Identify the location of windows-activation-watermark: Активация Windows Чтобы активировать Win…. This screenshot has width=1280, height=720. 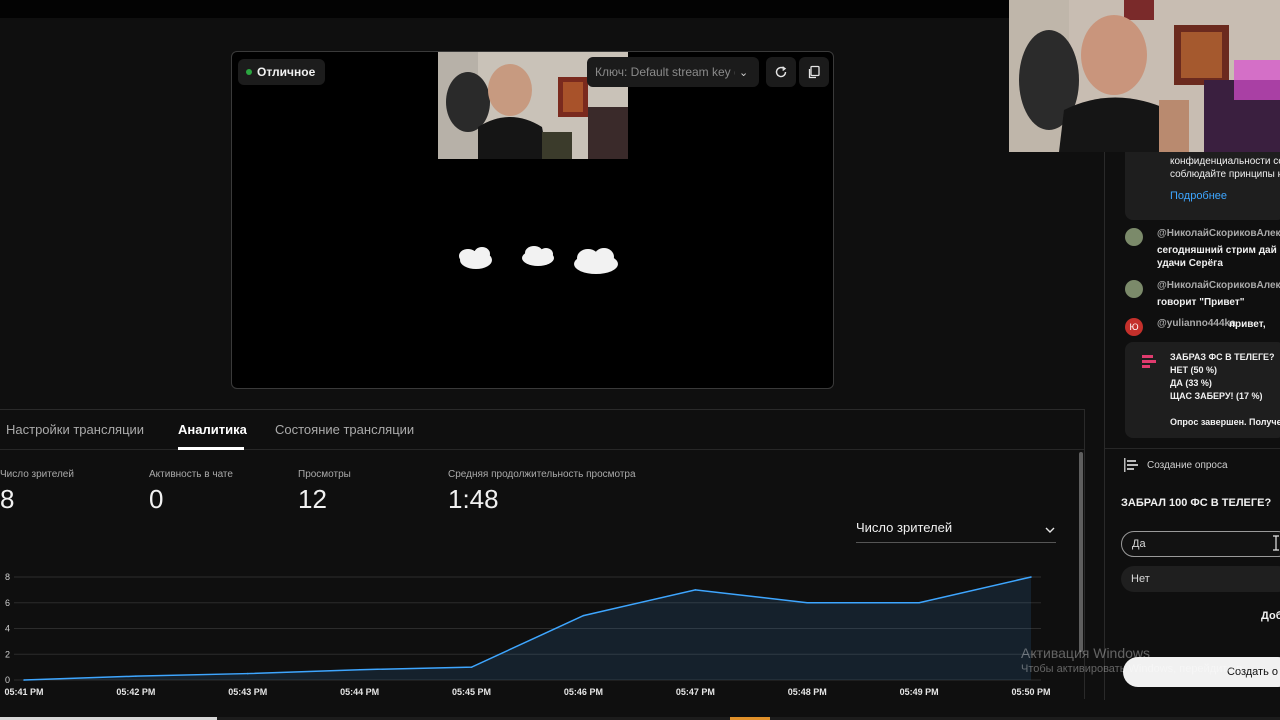
(1131, 660).